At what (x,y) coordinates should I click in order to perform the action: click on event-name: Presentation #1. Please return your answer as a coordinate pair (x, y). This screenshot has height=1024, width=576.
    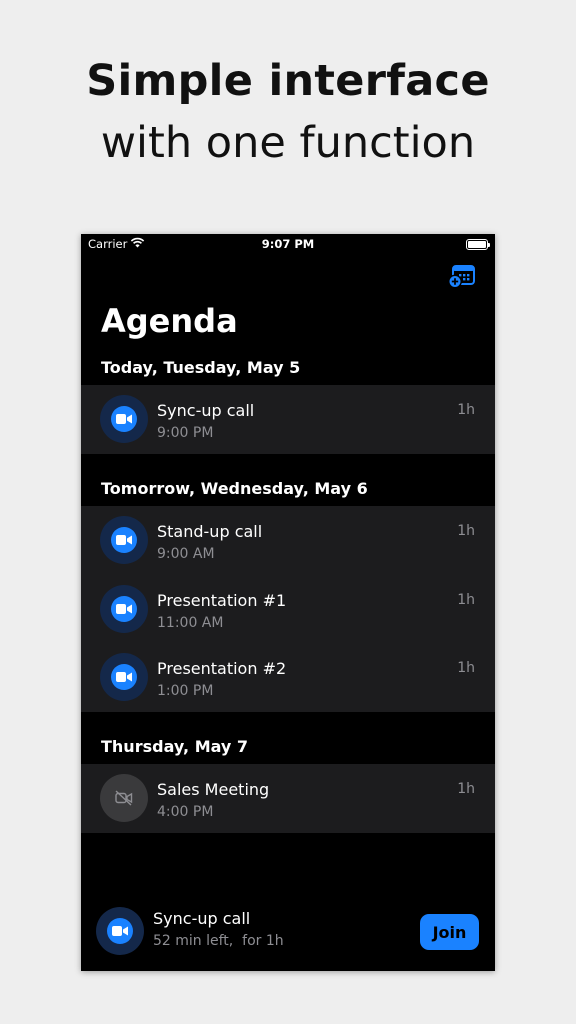
    Looking at the image, I should click on (222, 600).